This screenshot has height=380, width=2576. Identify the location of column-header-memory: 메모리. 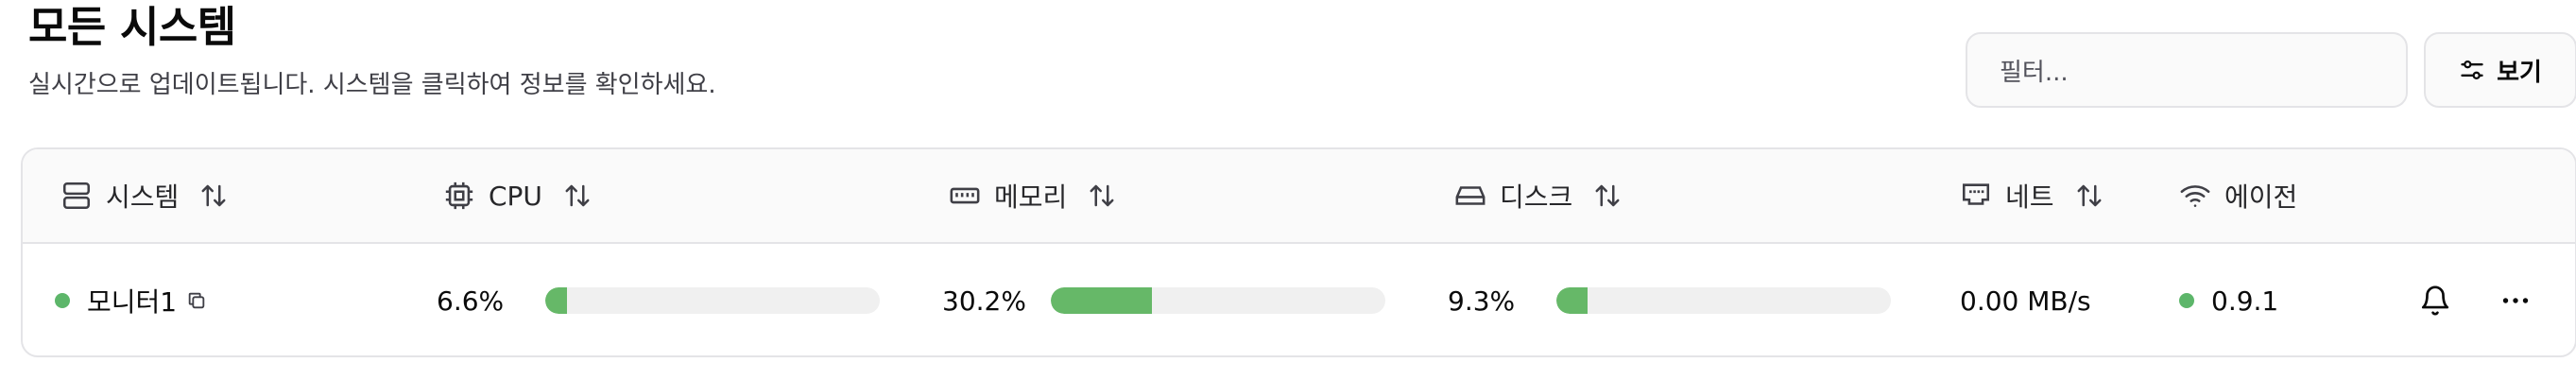
(1032, 195).